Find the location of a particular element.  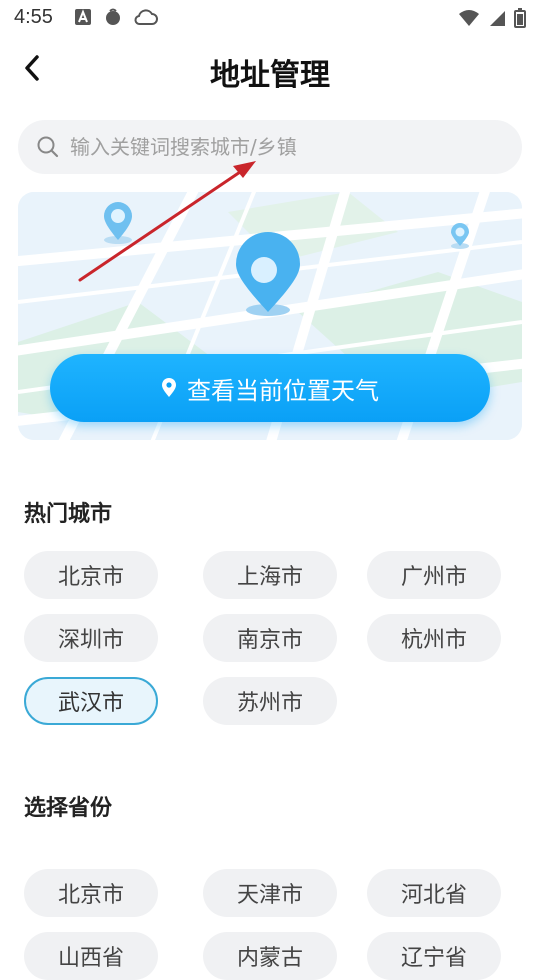

search-icon is located at coordinates (48, 147).